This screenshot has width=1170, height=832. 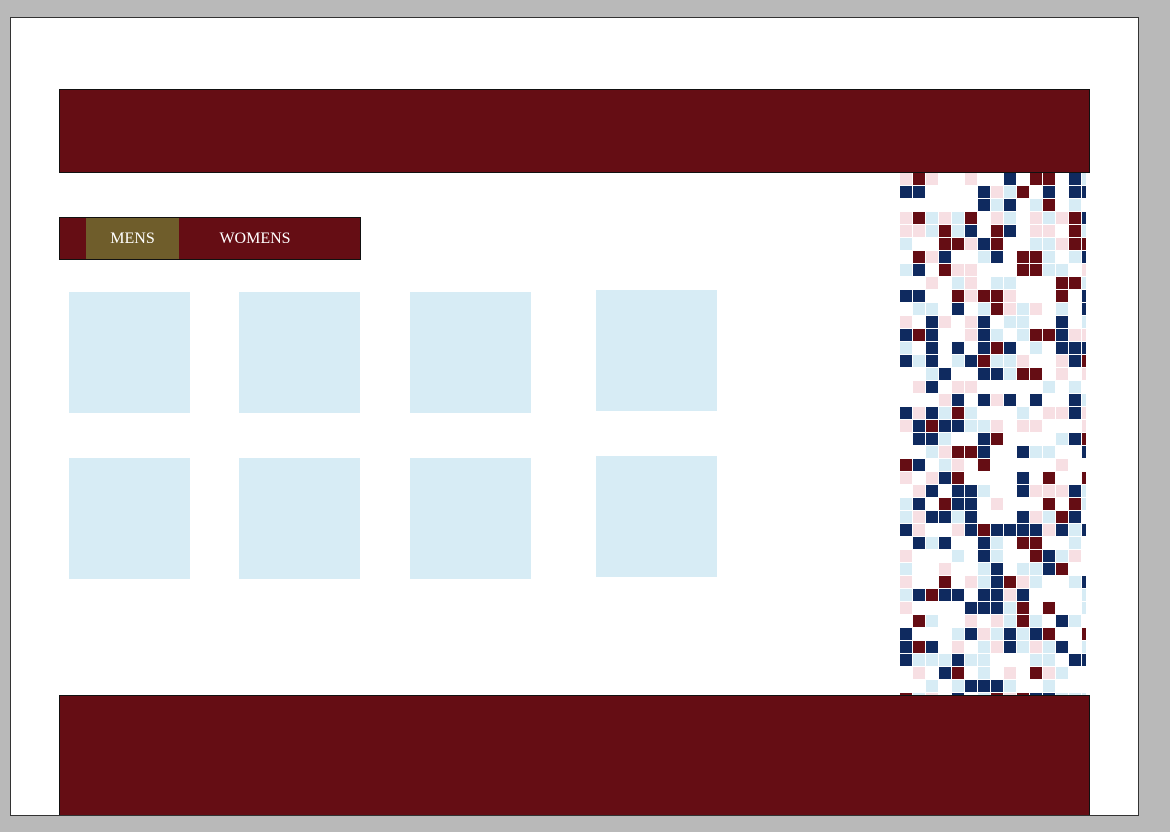 I want to click on tab-womens: WOMENS, so click(x=255, y=238).